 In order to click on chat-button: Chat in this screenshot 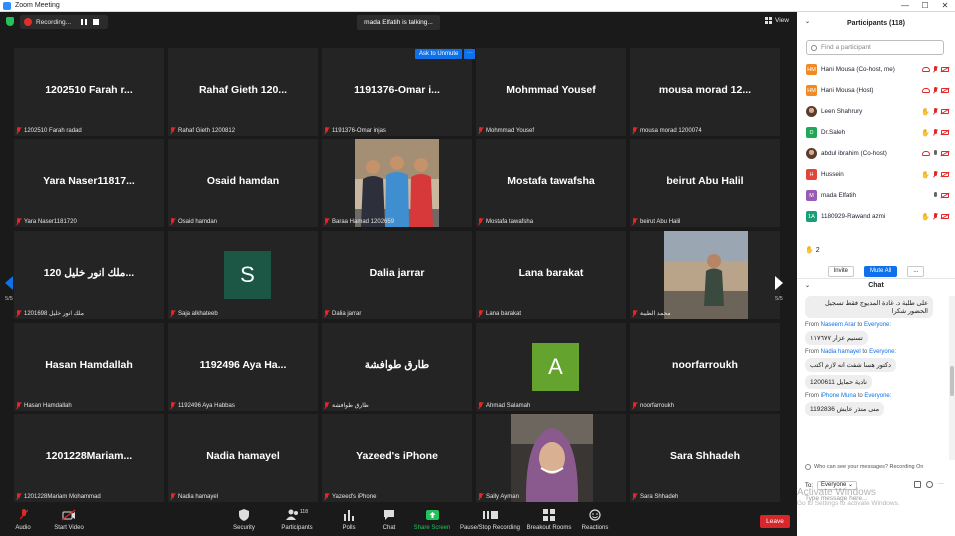, I will do `click(389, 520)`.